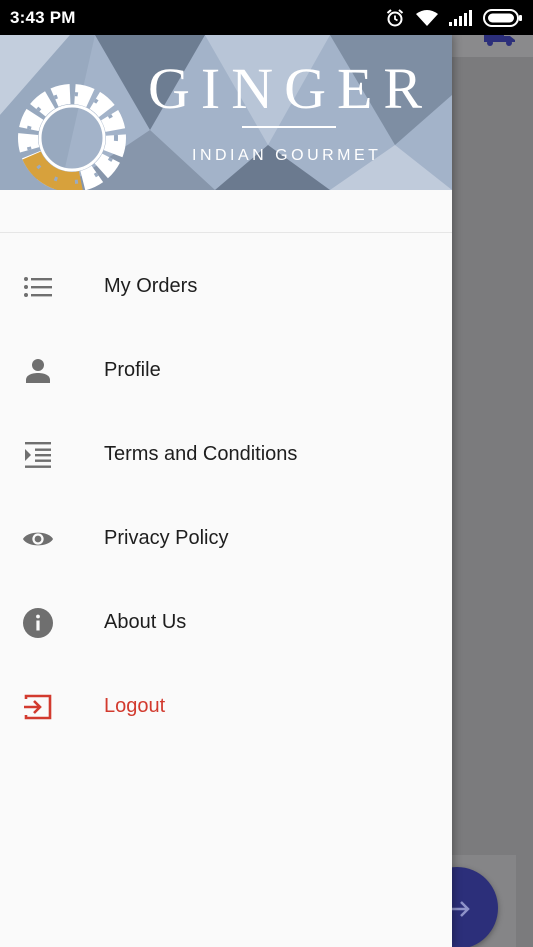  What do you see at coordinates (226, 287) in the screenshot?
I see `menu-item-my-orders: My Orders` at bounding box center [226, 287].